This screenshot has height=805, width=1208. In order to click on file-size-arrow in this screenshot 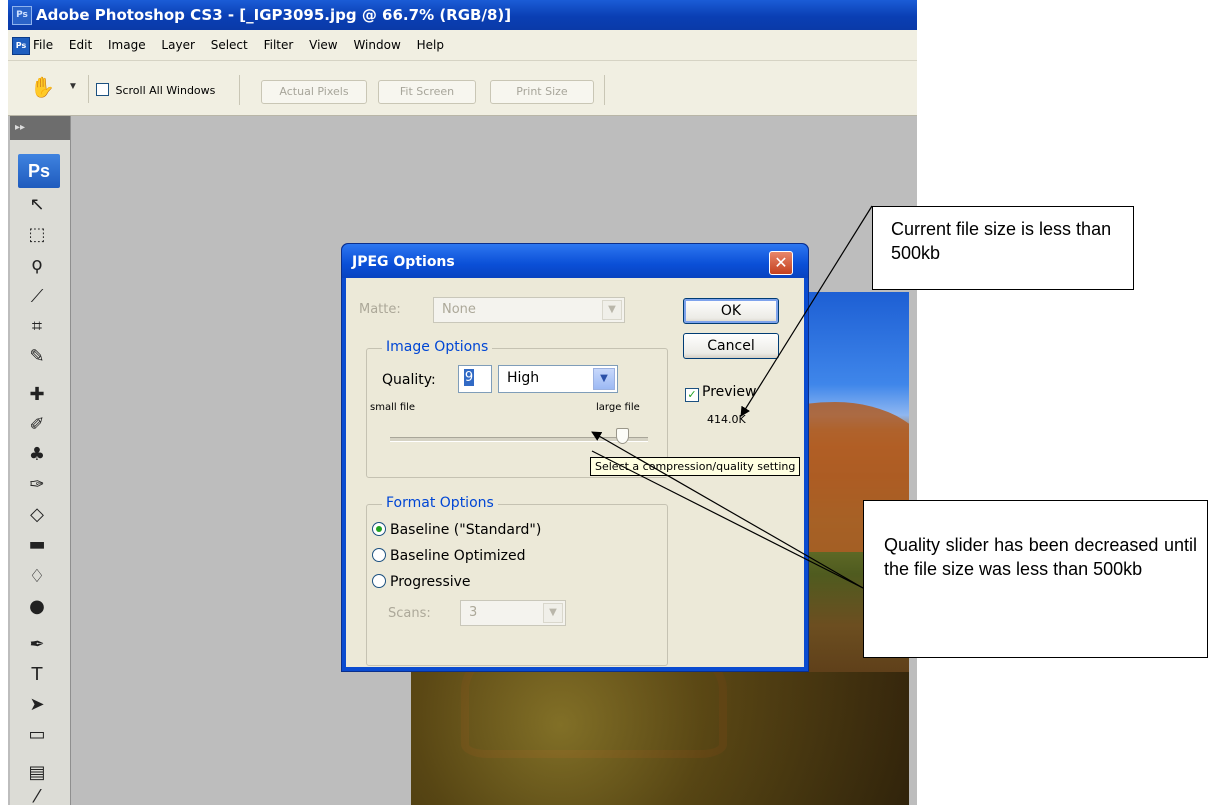, I will do `click(806, 311)`.